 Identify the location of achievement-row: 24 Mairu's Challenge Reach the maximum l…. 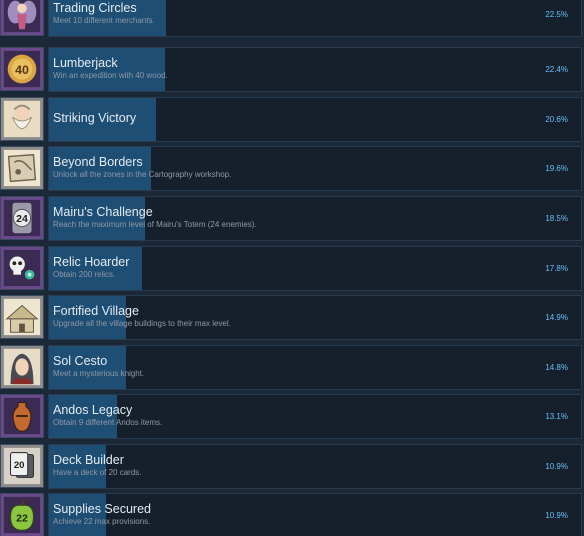
(292, 219).